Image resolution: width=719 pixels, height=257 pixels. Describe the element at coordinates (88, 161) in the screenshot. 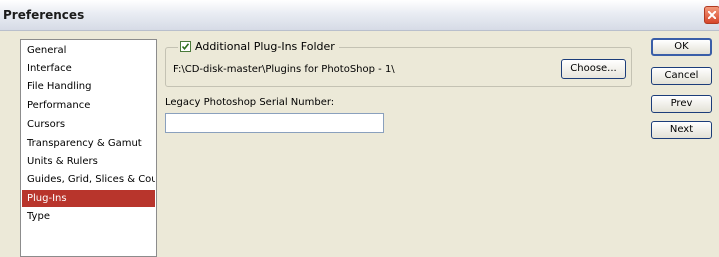

I see `category-item-units-rulers: Units & Rulers` at that location.